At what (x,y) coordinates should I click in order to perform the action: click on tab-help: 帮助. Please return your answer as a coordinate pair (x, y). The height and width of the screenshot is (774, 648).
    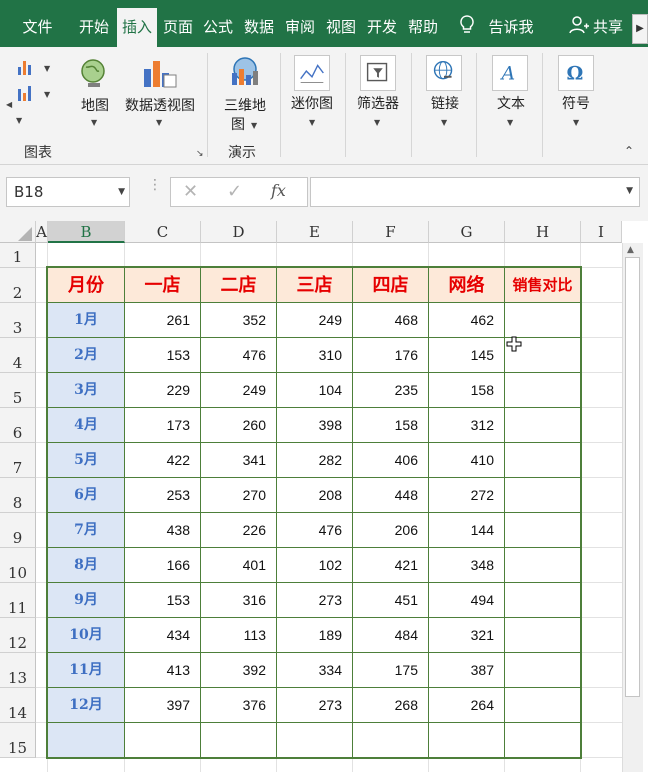
    Looking at the image, I should click on (423, 28).